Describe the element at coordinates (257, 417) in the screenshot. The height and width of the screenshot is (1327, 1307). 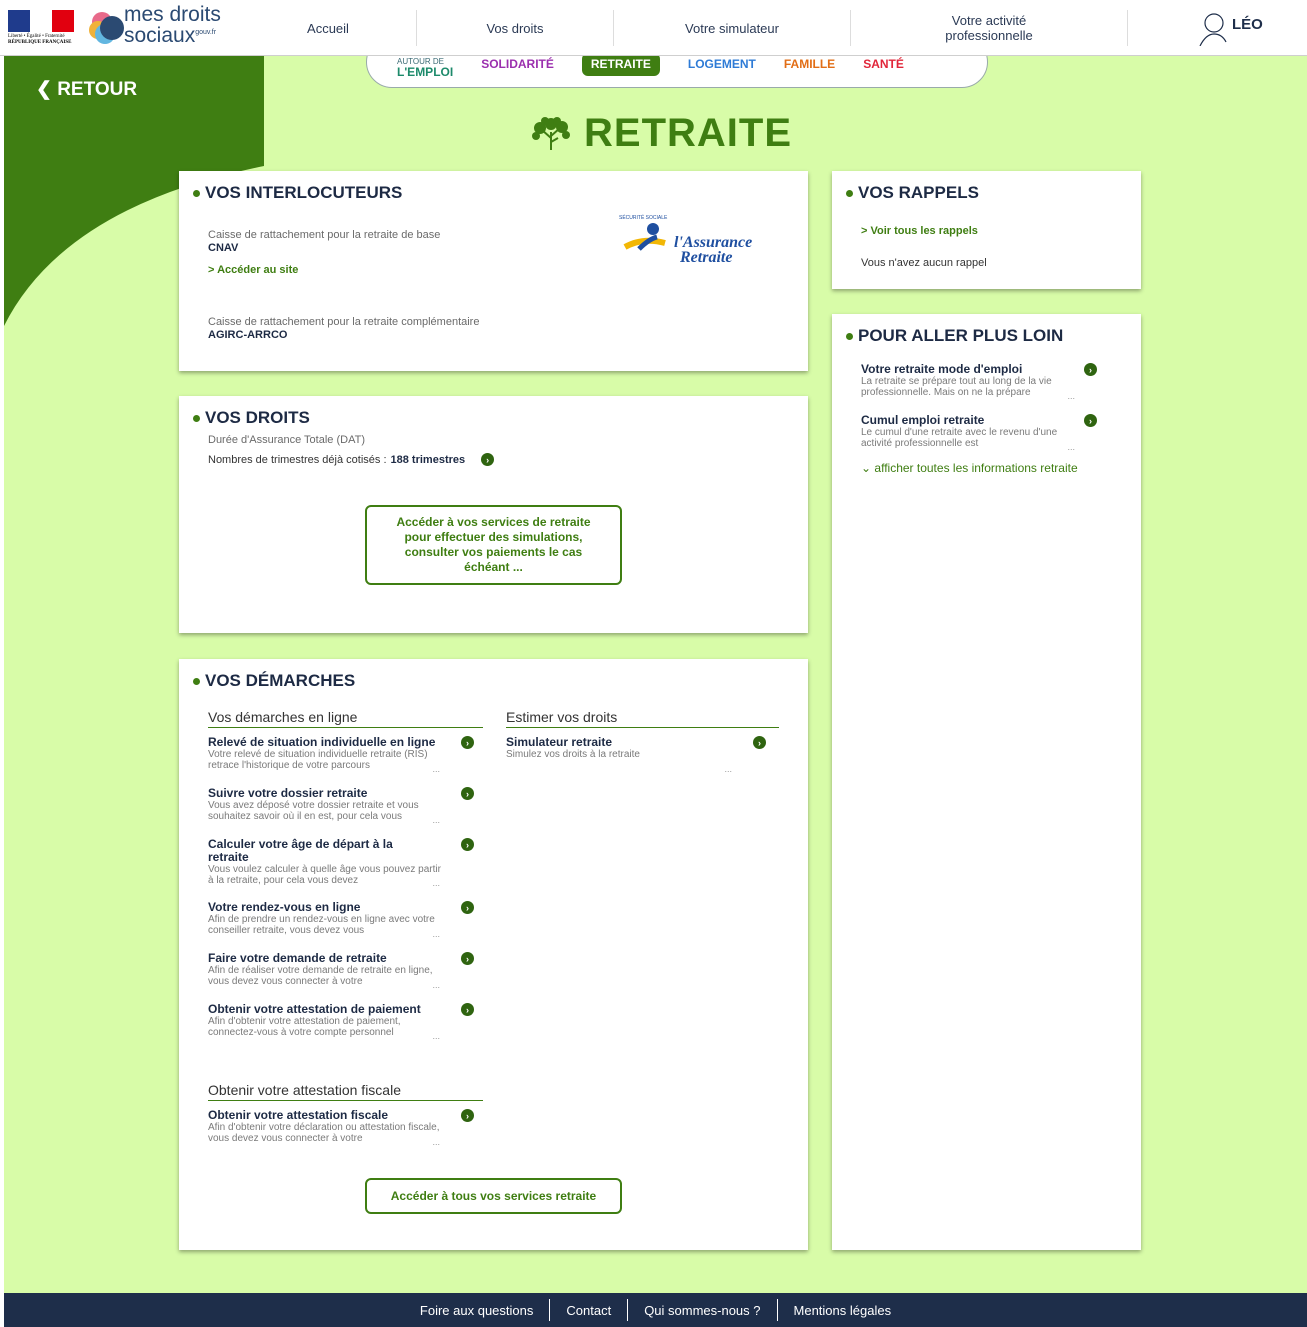
I see `droits-title: VOS DROITS` at that location.